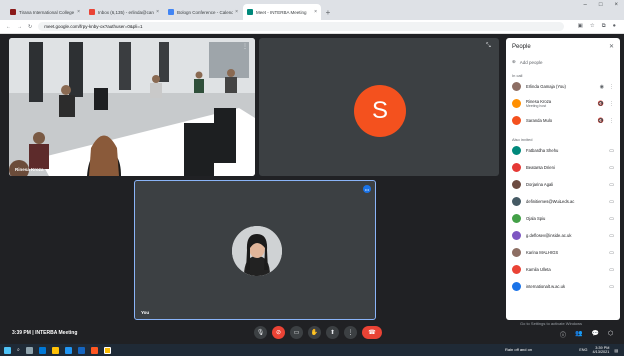 The image size is (624, 356). I want to click on extensions-icon: ⧉, so click(604, 26).